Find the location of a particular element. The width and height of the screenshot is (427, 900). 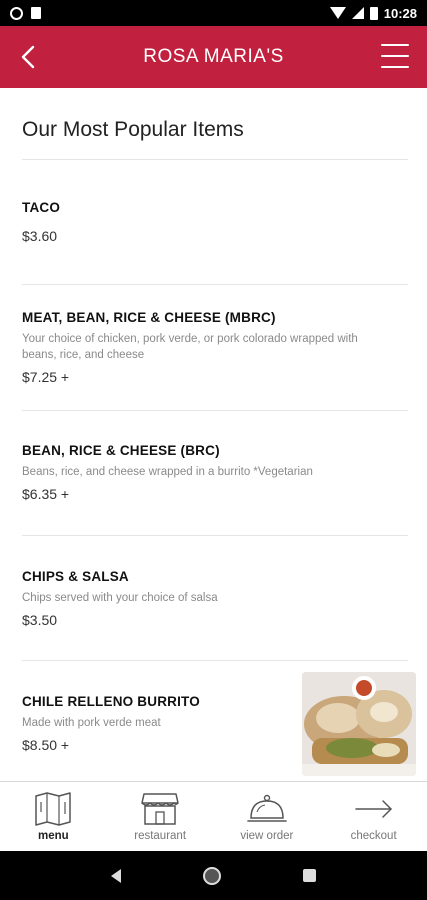

wifi-icon is located at coordinates (337, 13).